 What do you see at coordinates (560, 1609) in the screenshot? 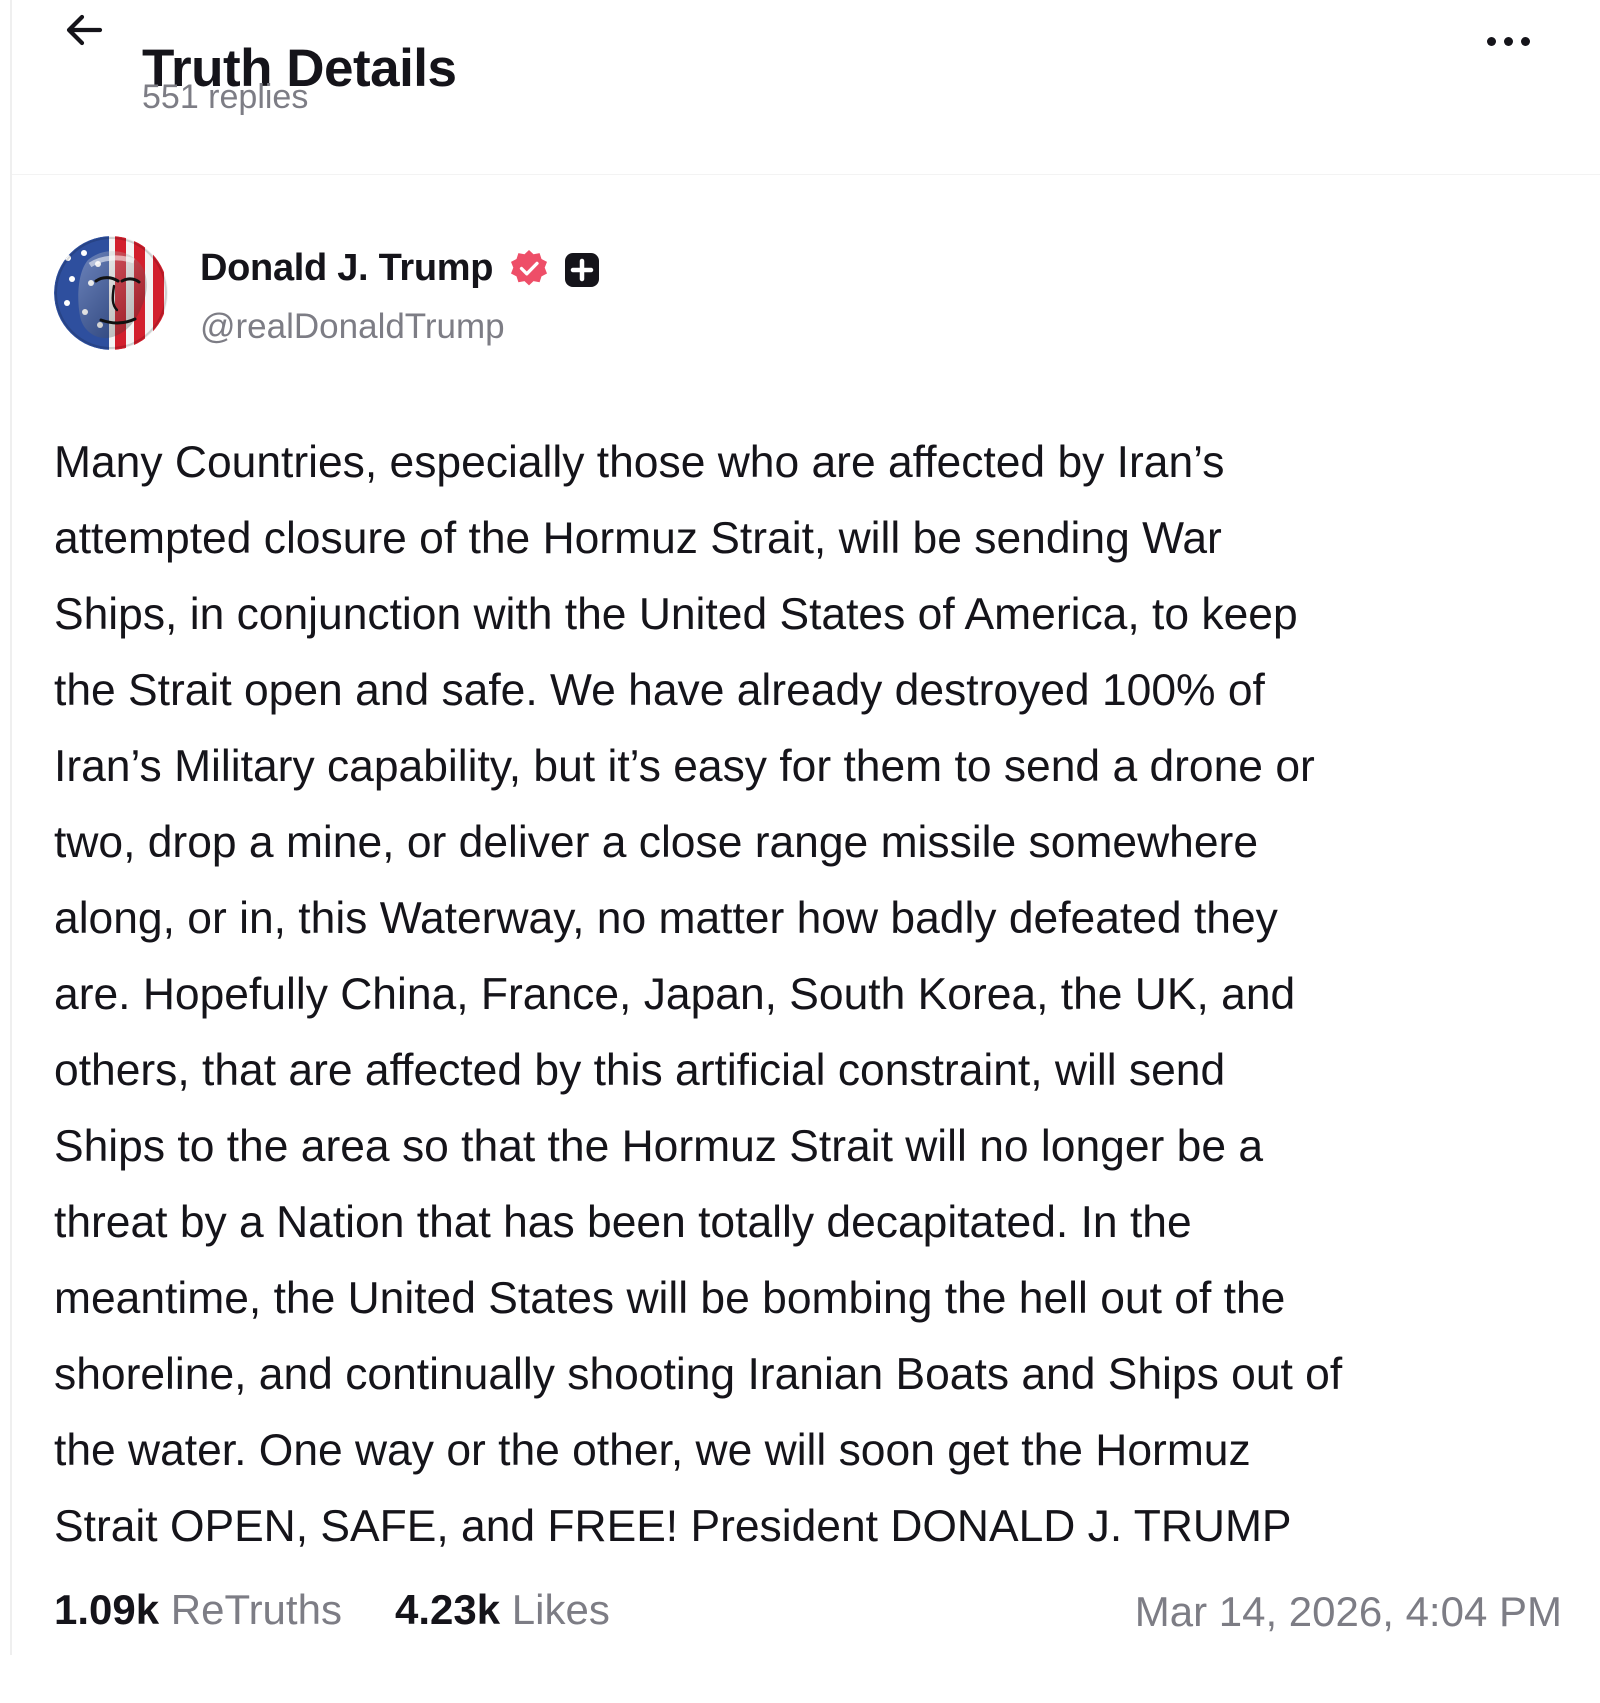
I see `likes-label: Likes` at bounding box center [560, 1609].